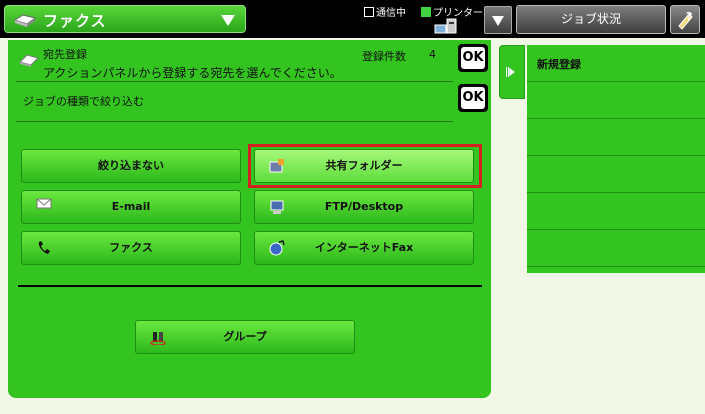  Describe the element at coordinates (384, 56) in the screenshot. I see `count-label: 登録件数` at that location.